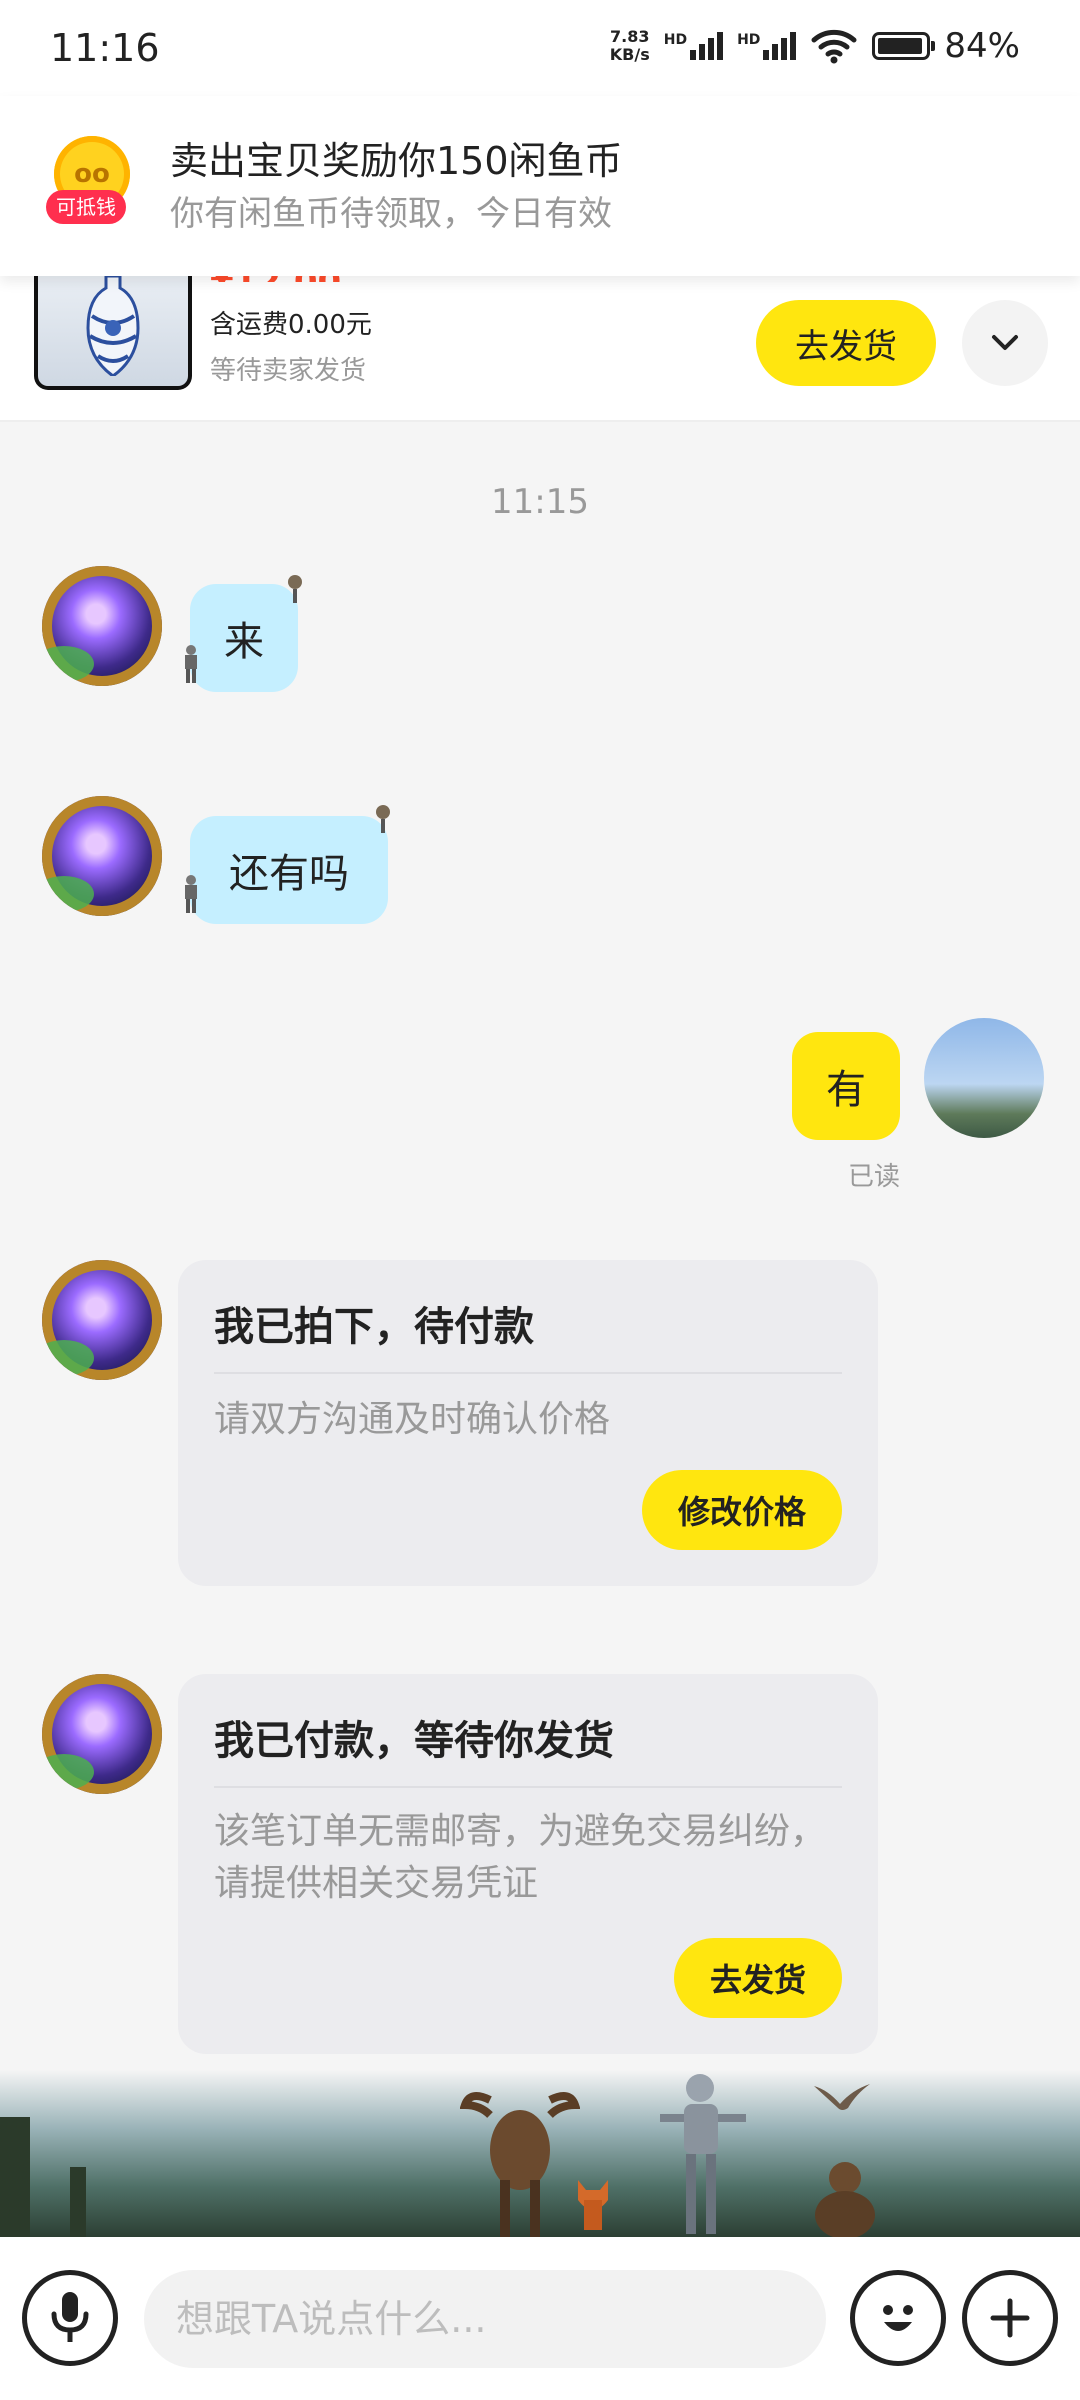 The width and height of the screenshot is (1080, 2400). What do you see at coordinates (289, 870) in the screenshot?
I see `message-bubble: 还有吗` at bounding box center [289, 870].